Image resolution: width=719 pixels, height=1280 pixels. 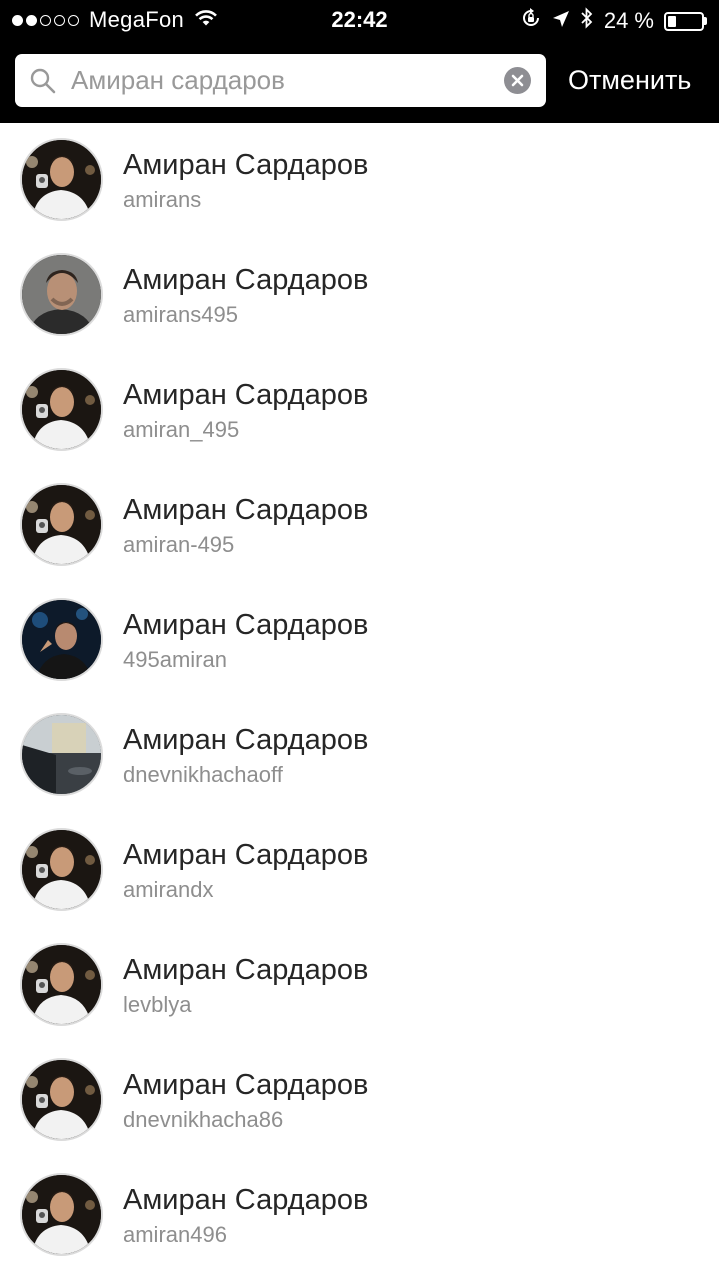 I want to click on status-bar: MegaFon 22:42 24 %, so click(x=359, y=20).